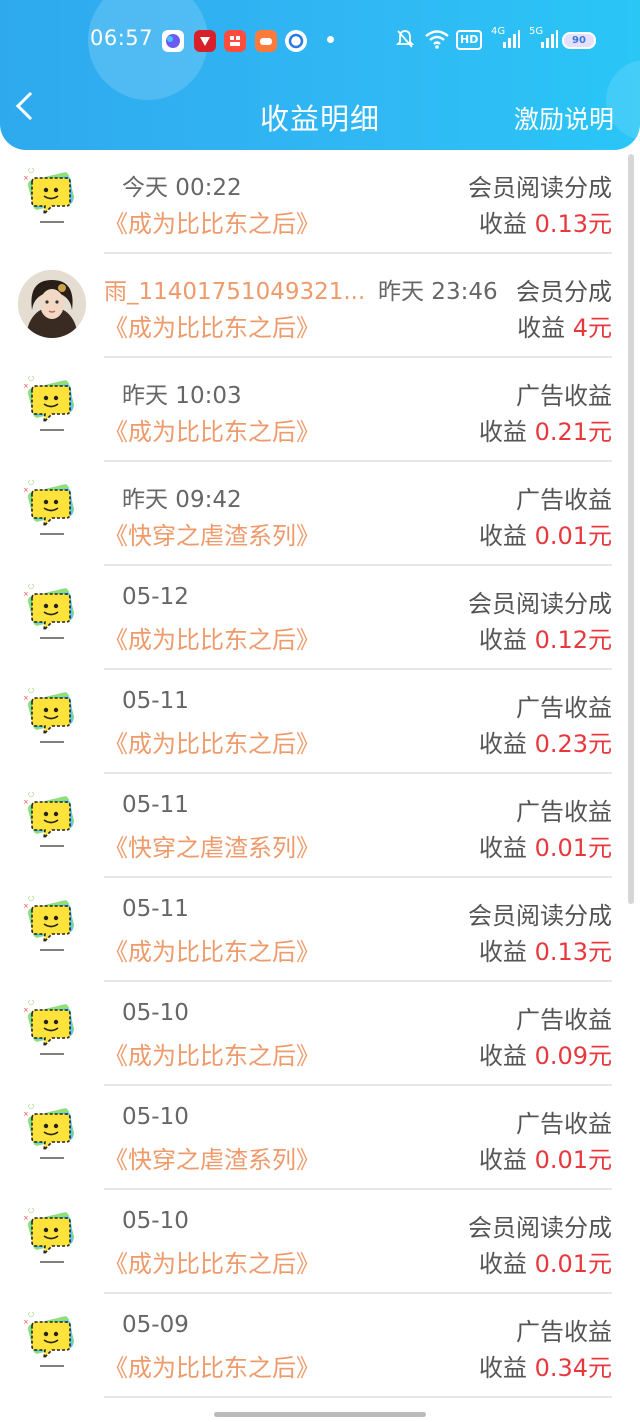 This screenshot has width=640, height=1422. Describe the element at coordinates (182, 396) in the screenshot. I see `row-time: 昨天 10:03` at that location.